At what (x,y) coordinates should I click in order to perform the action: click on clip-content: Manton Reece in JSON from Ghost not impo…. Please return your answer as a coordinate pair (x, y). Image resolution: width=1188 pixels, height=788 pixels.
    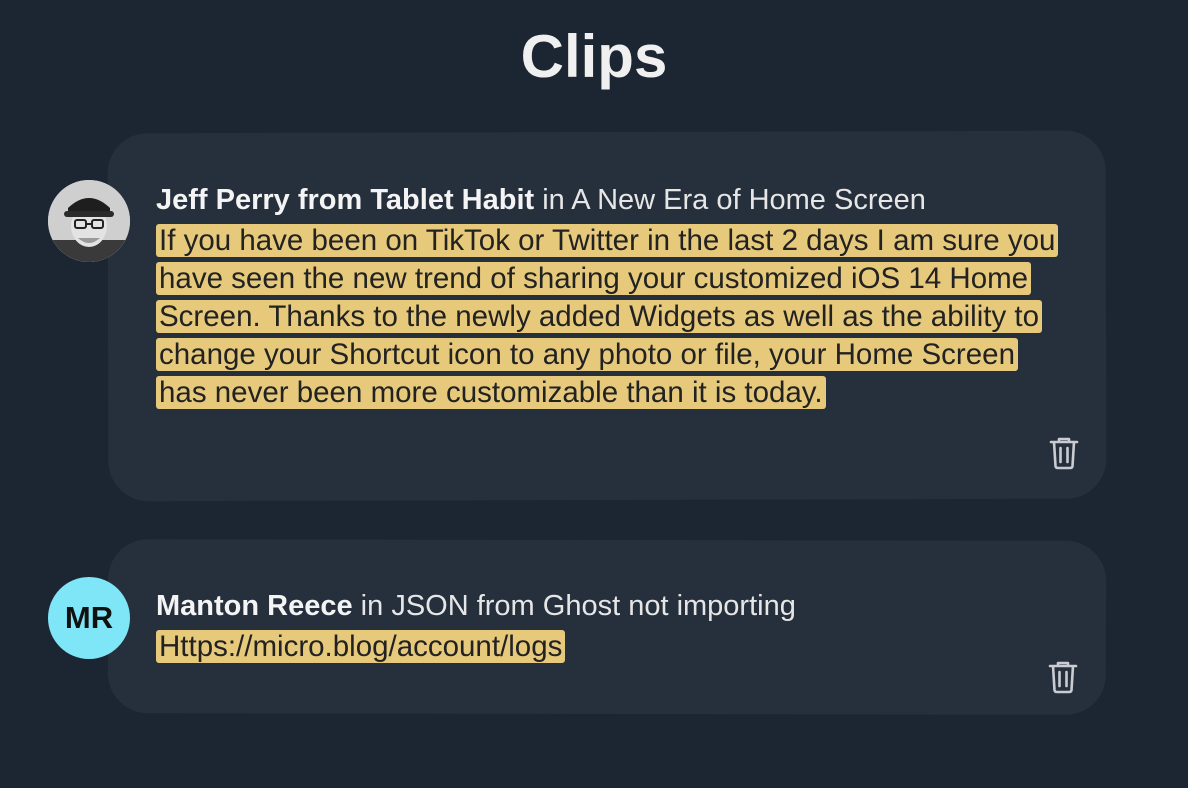
    Looking at the image, I should click on (611, 626).